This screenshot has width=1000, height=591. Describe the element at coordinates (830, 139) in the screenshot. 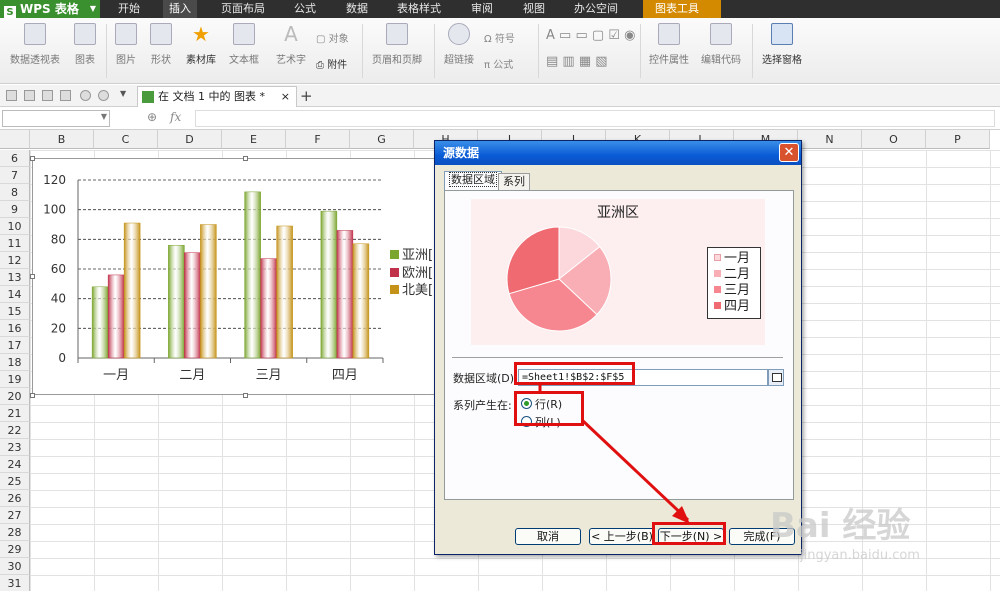

I see `column-header-N: N` at that location.